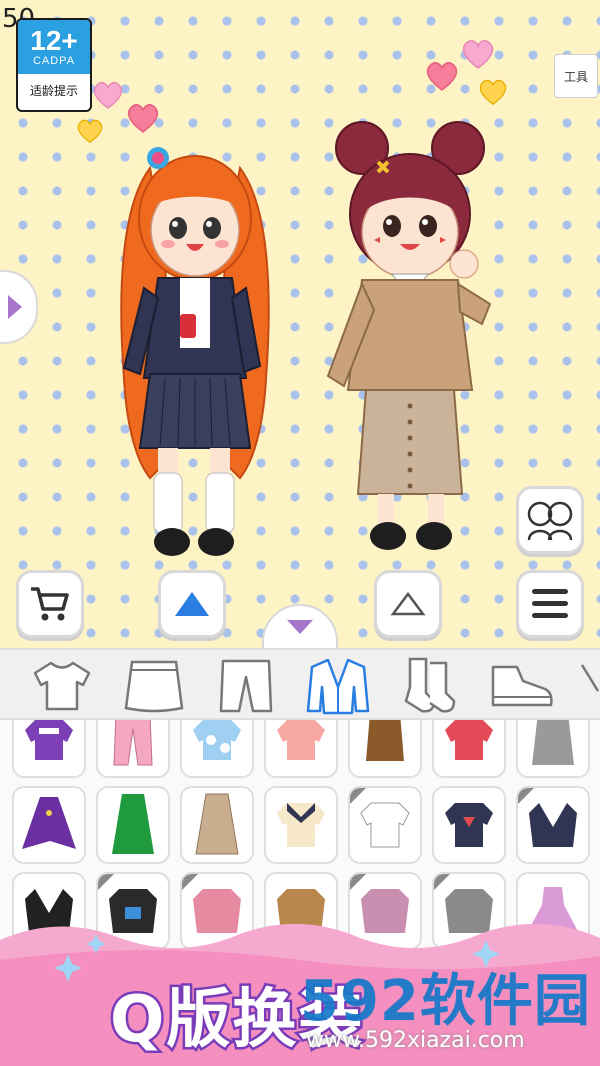 Image resolution: width=600 pixels, height=1066 pixels. I want to click on expand-arrow-icon, so click(15, 307).